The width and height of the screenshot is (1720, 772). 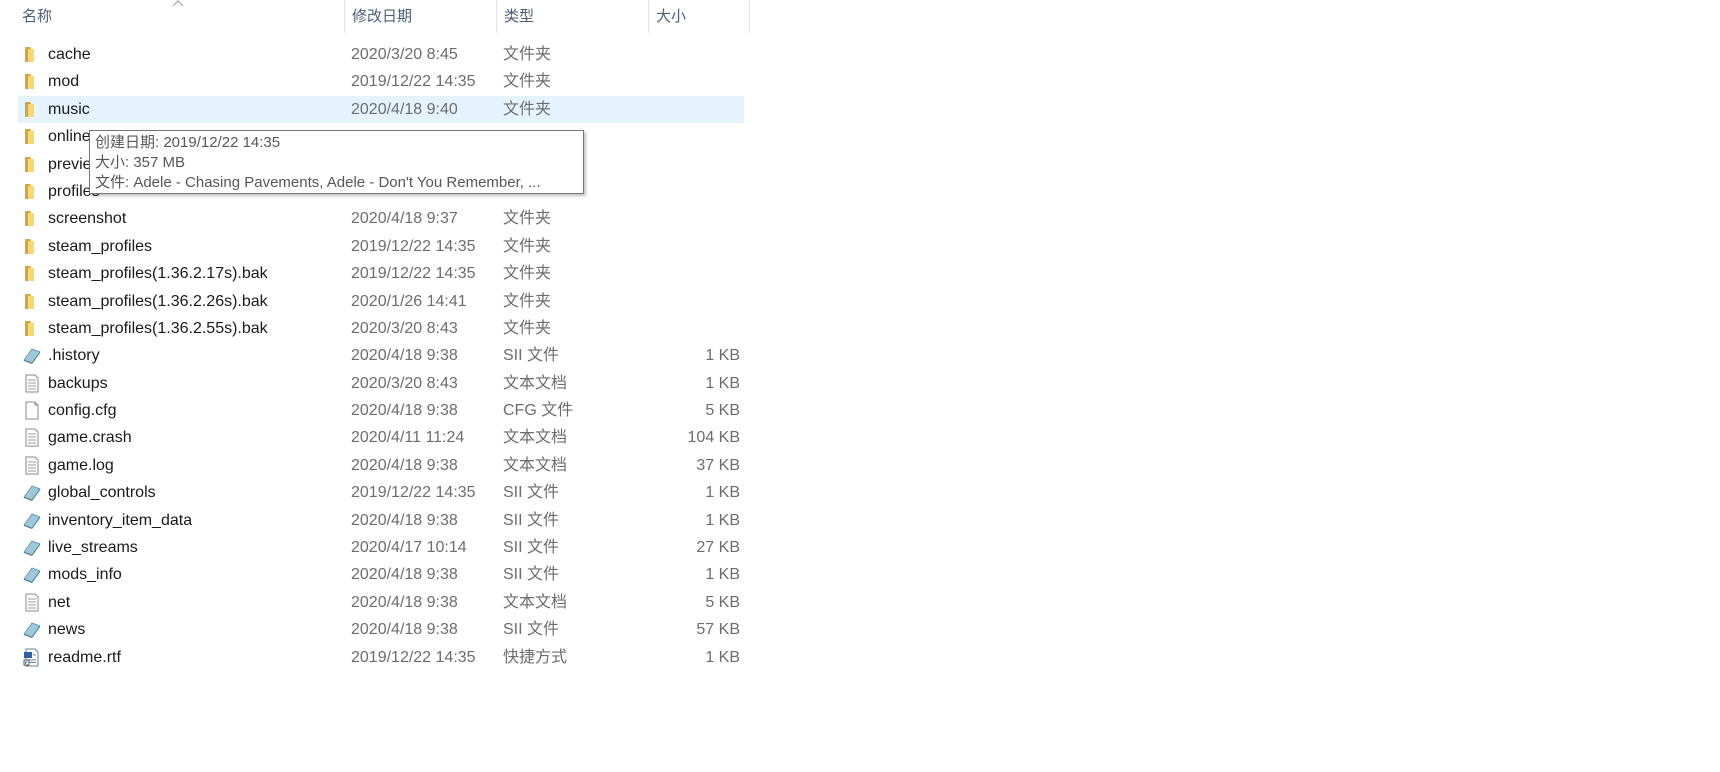 I want to click on file-row: screenshot 2020/4/18 9:37 文件夹, so click(x=375, y=218).